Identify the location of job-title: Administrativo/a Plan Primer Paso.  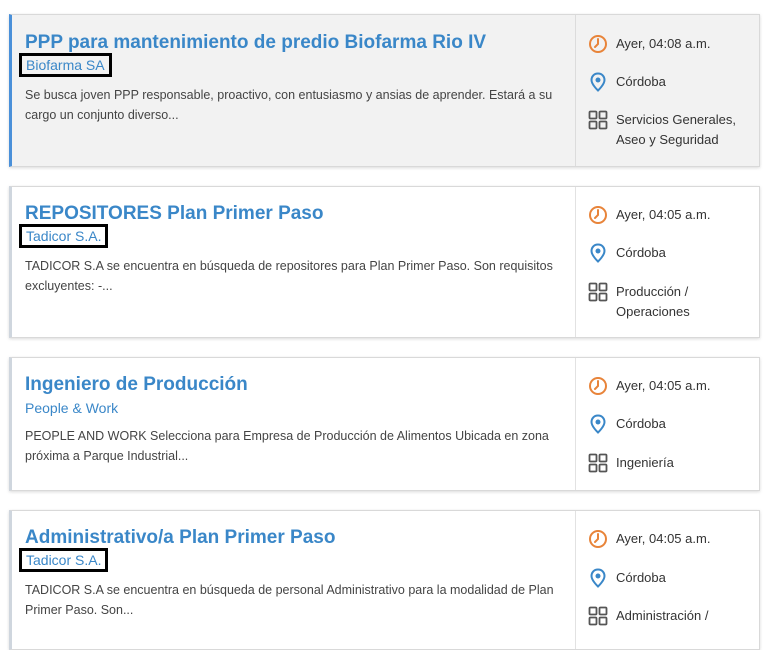
(180, 538).